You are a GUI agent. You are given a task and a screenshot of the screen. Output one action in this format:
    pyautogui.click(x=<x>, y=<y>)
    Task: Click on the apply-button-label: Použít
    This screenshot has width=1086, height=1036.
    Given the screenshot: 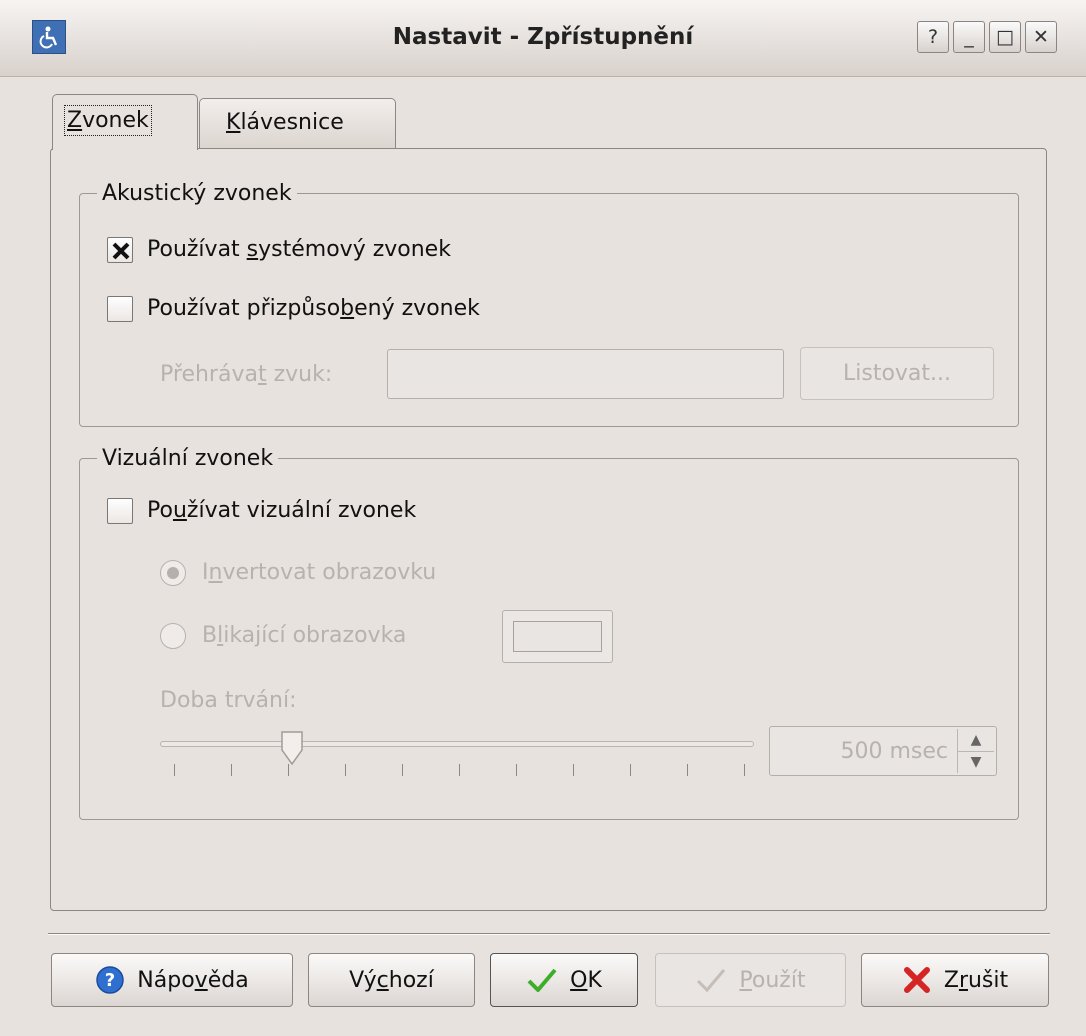 What is the action you would take?
    pyautogui.click(x=772, y=980)
    